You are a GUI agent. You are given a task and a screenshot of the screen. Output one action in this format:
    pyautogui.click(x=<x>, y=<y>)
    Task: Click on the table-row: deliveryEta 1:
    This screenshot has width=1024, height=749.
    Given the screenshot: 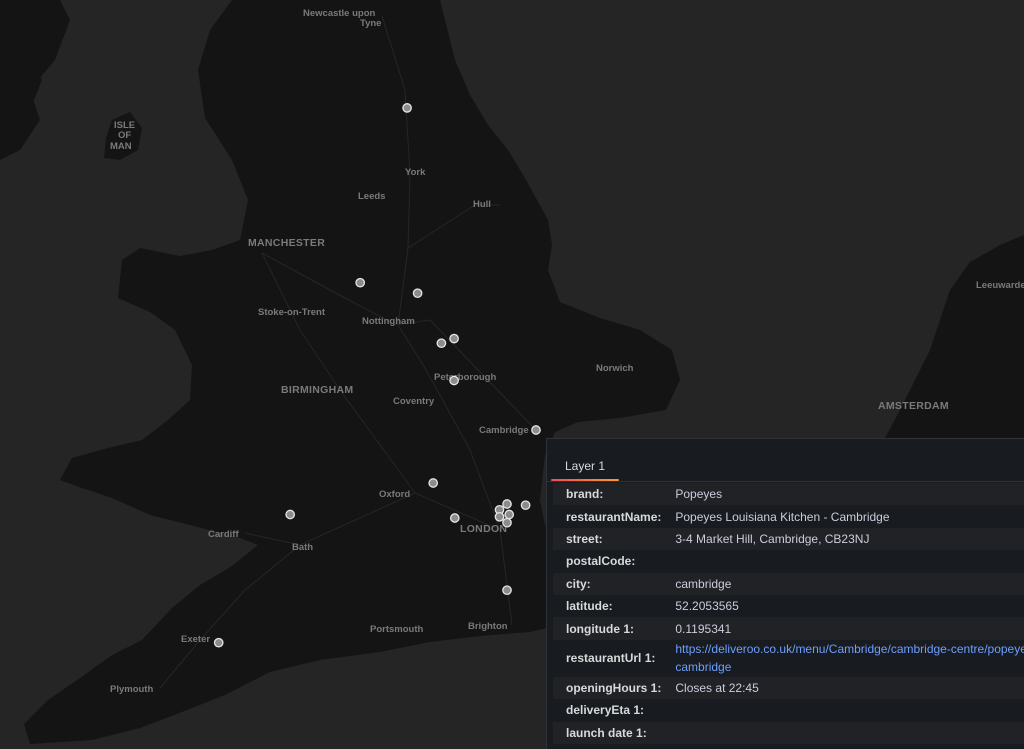 What is the action you would take?
    pyautogui.click(x=788, y=710)
    